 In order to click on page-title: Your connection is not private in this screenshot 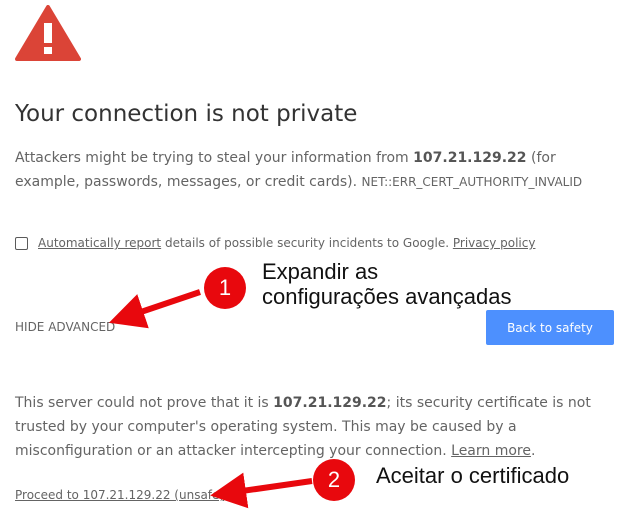, I will do `click(186, 114)`.